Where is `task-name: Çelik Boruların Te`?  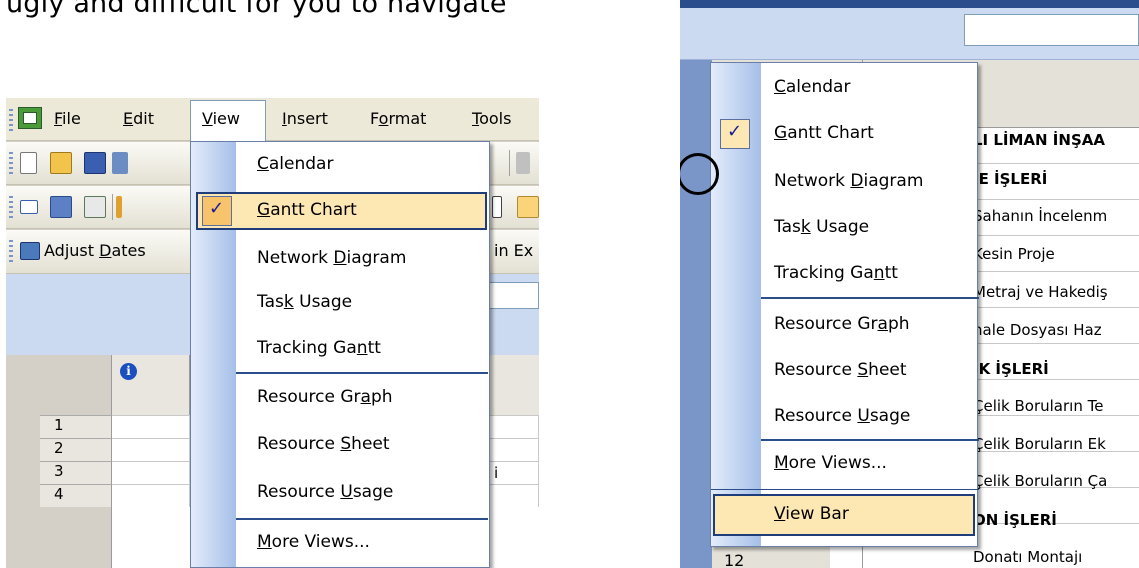 task-name: Çelik Boruların Te is located at coordinates (1038, 406).